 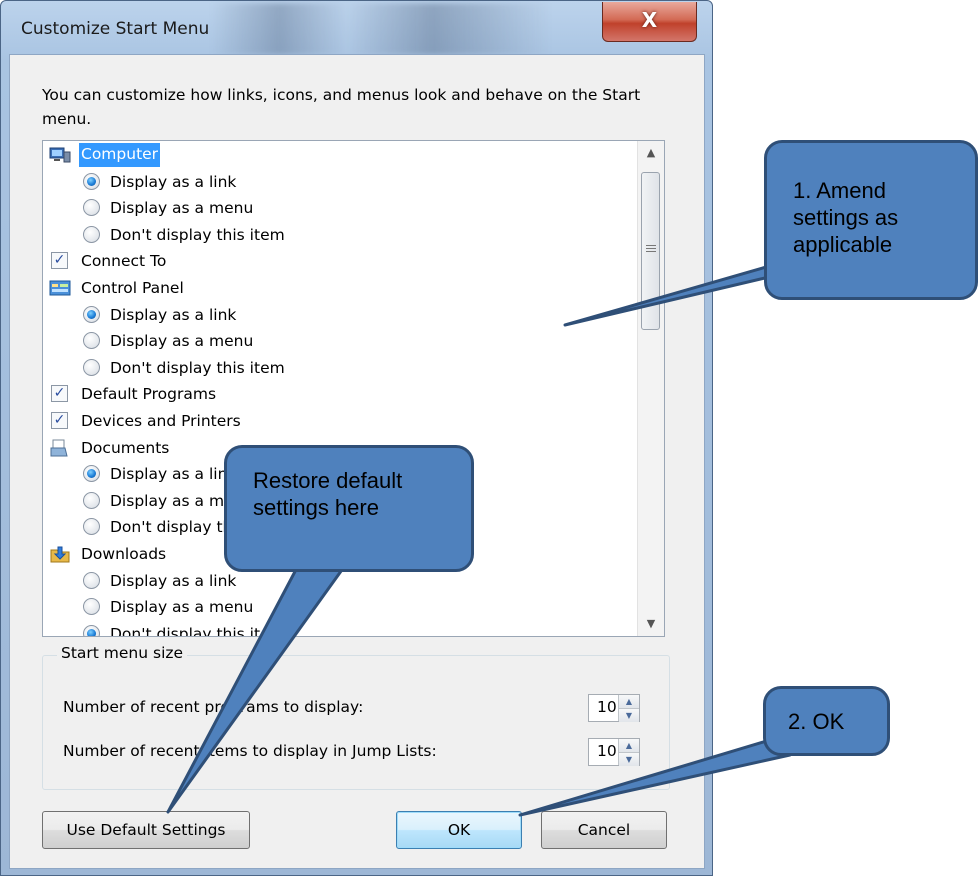 I want to click on callout-restore-defaults: Restore default settings here, so click(x=349, y=508).